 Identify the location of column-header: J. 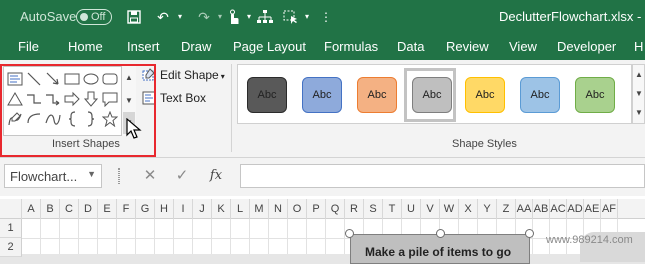
(202, 209).